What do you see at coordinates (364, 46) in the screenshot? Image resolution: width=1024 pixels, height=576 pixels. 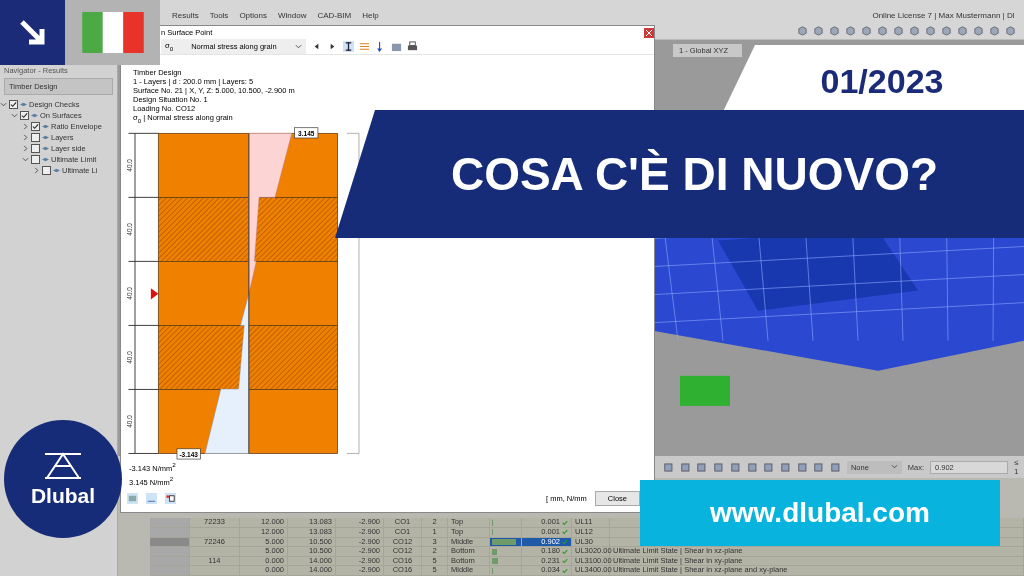 I see `layers-icon` at bounding box center [364, 46].